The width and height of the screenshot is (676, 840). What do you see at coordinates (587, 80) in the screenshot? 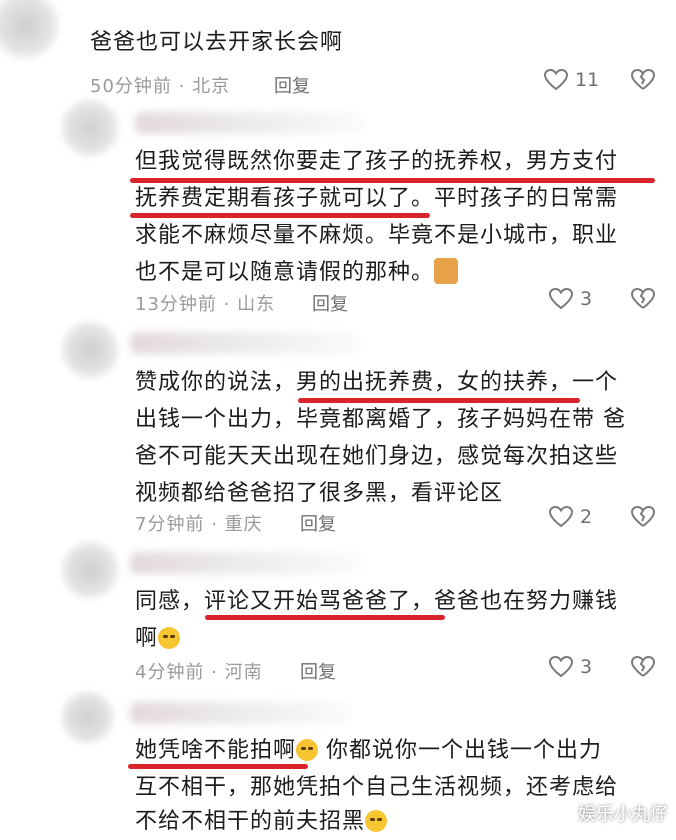
I see `like-count: 11` at bounding box center [587, 80].